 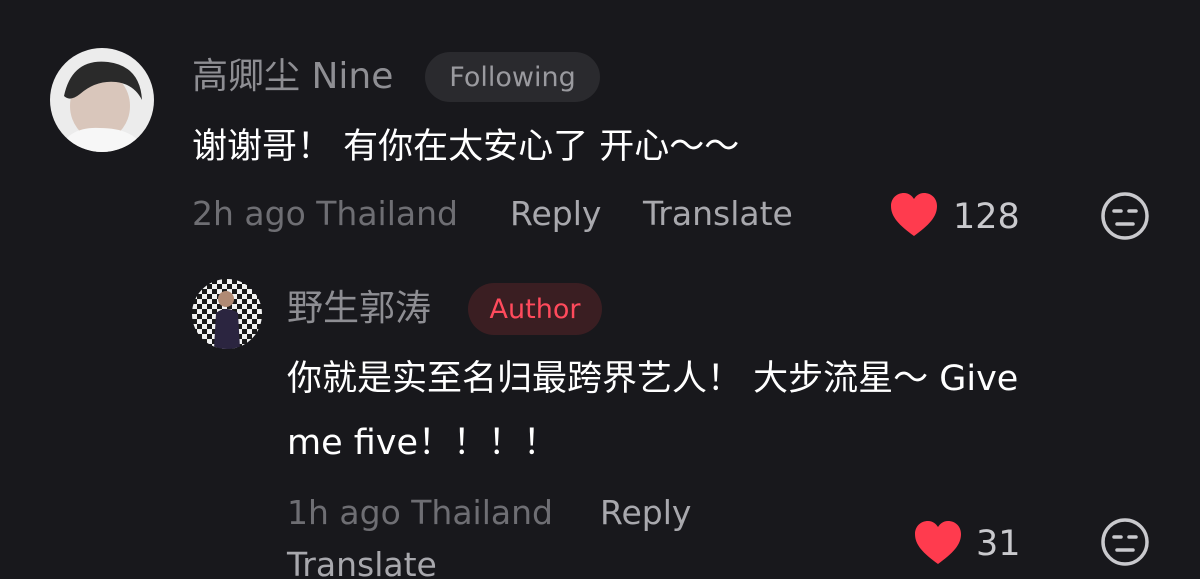 I want to click on reply-translate-button: Translate, so click(x=362, y=562).